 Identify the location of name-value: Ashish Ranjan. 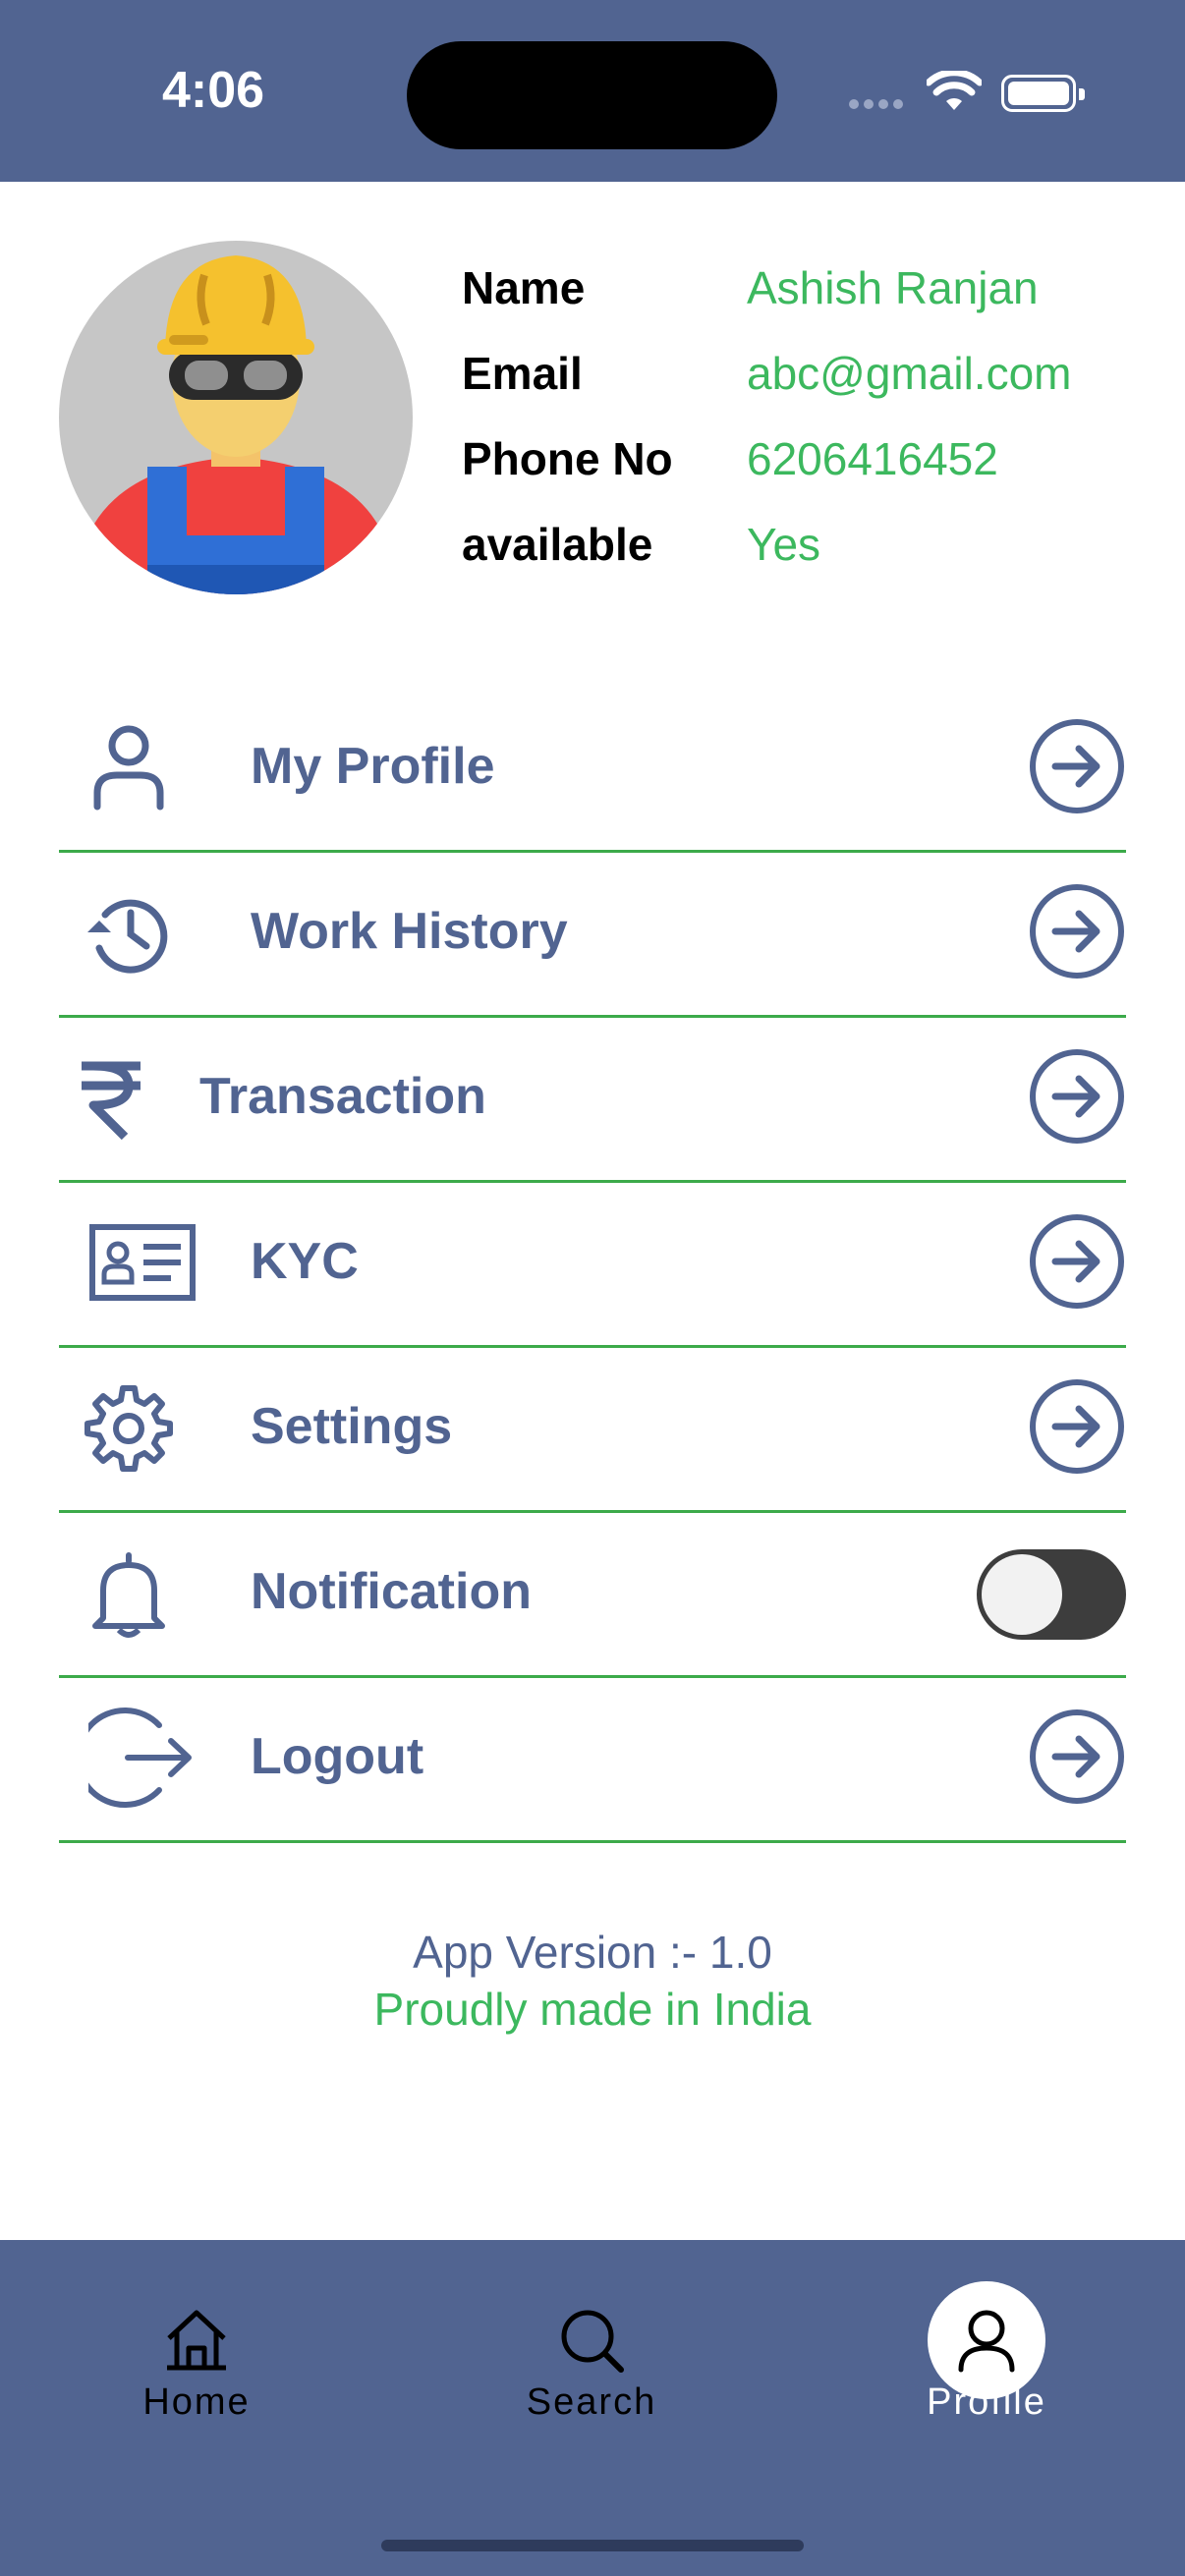
(893, 287).